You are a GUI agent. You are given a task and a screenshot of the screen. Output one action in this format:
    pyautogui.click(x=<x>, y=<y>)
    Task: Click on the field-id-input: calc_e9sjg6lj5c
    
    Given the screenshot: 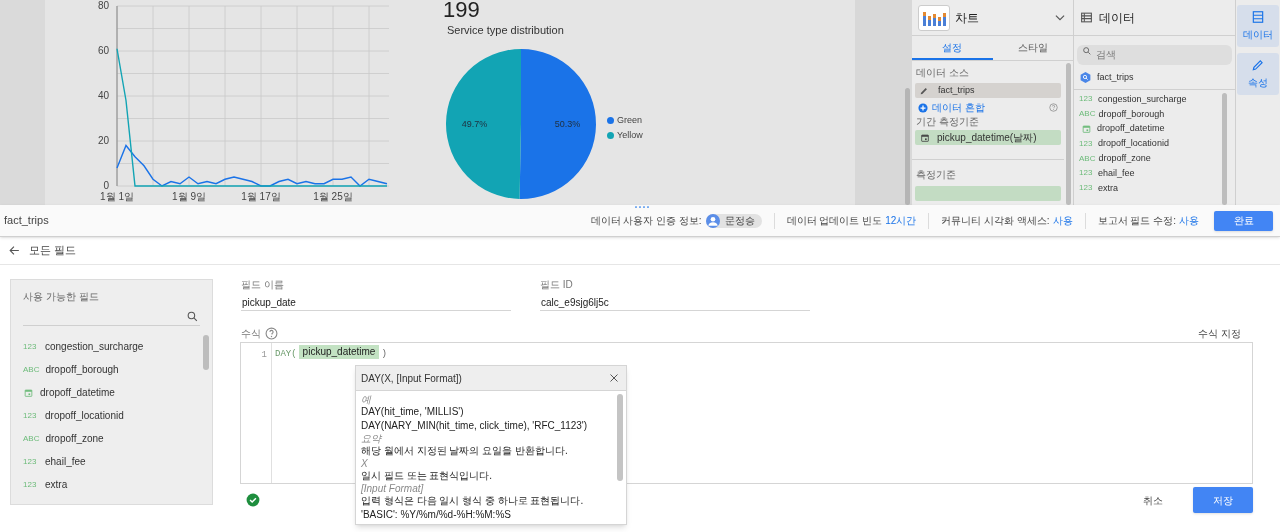 What is the action you would take?
    pyautogui.click(x=675, y=302)
    